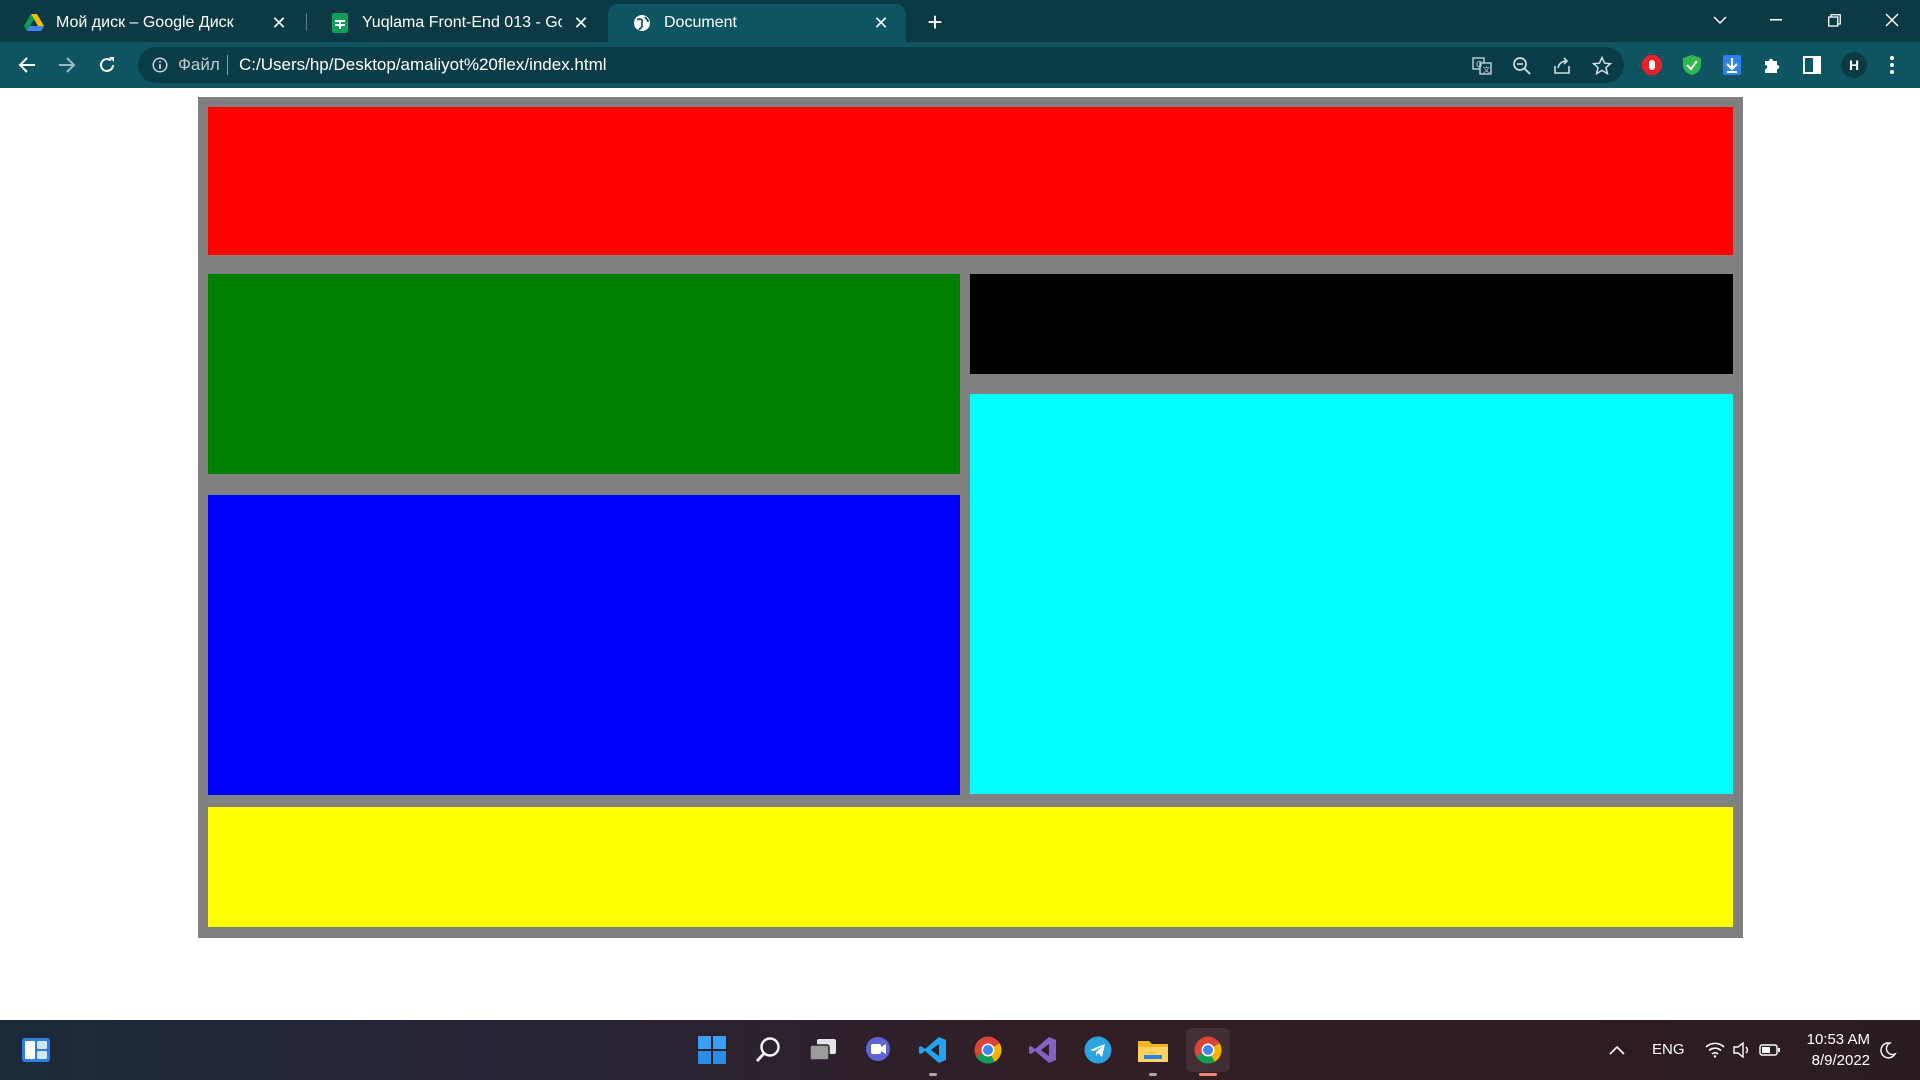  I want to click on active-indicator, so click(1208, 1074).